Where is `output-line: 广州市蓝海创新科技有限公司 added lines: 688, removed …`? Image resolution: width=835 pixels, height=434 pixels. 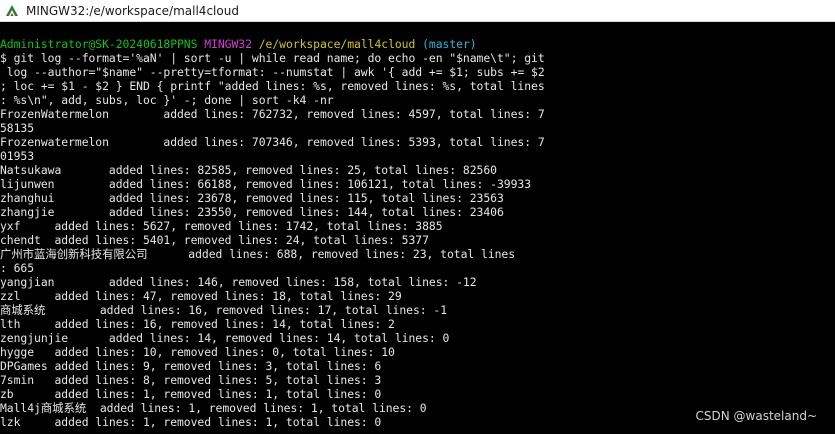
output-line: 广州市蓝海创新科技有限公司 added lines: 688, removed … is located at coordinates (258, 254).